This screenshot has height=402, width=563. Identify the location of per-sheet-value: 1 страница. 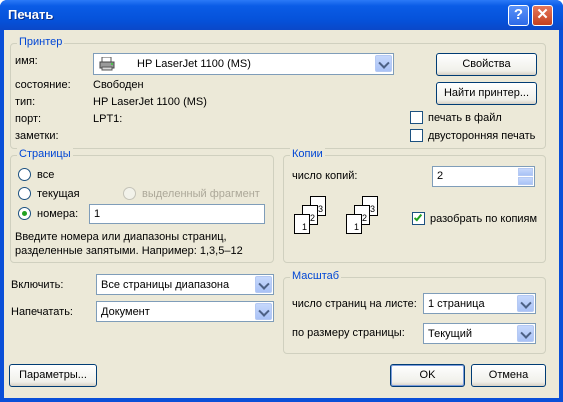
(456, 304).